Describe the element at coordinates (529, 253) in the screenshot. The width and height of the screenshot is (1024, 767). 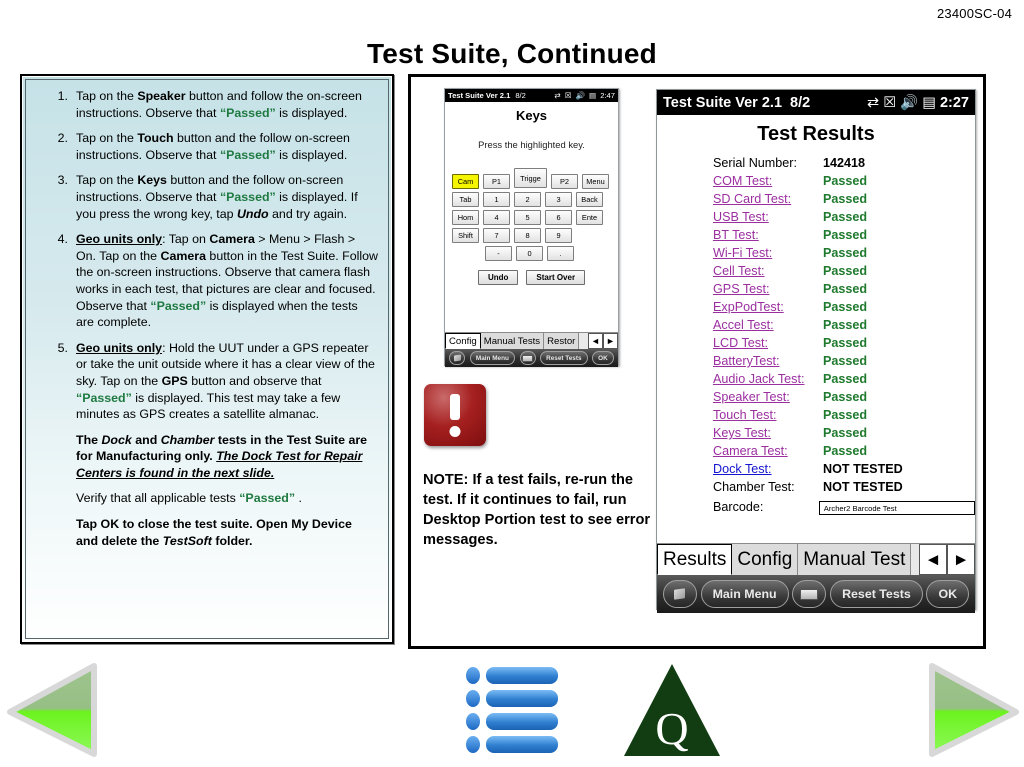
I see `keypad-key: 0` at that location.